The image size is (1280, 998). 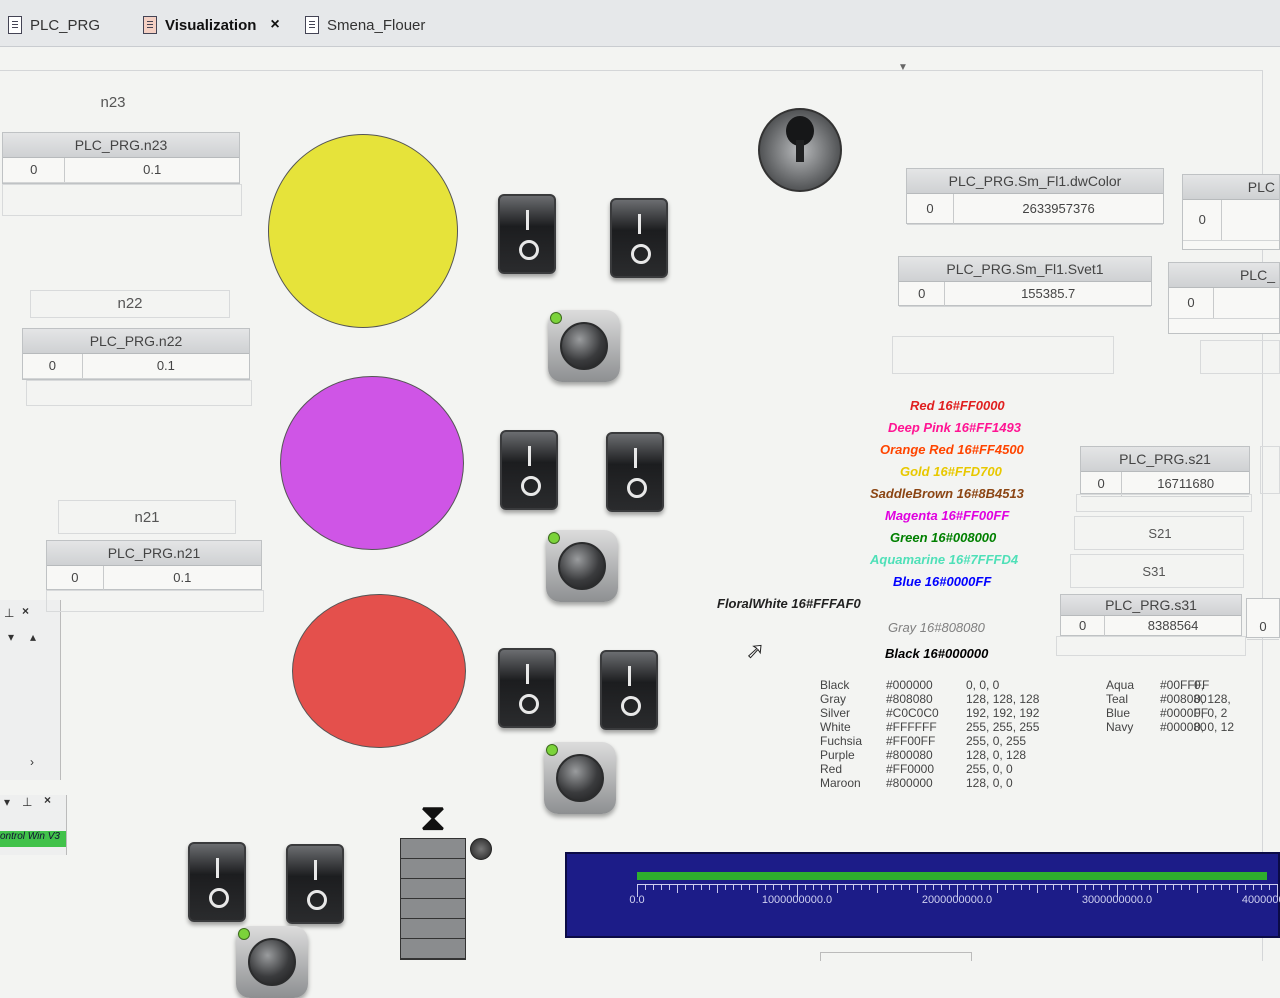 I want to click on color-name: Silver, so click(x=835, y=713).